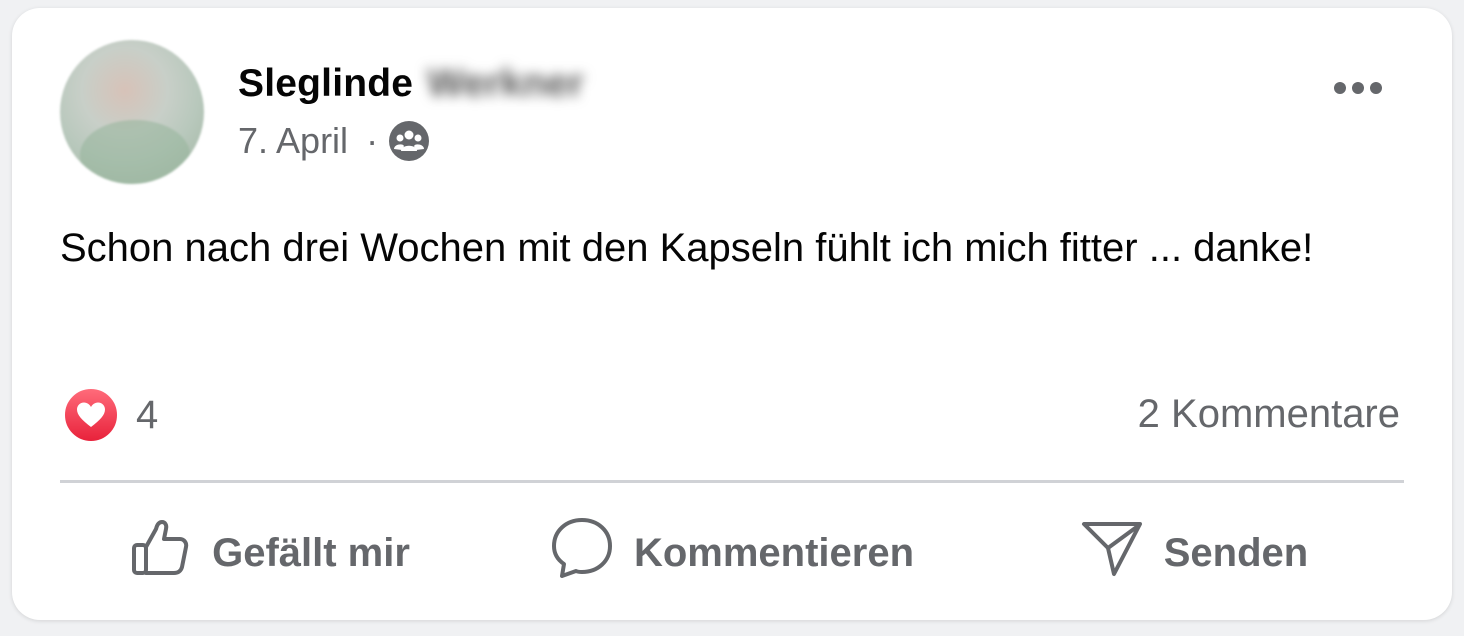 This screenshot has width=1464, height=636. I want to click on post-date: 7. April, so click(293, 141).